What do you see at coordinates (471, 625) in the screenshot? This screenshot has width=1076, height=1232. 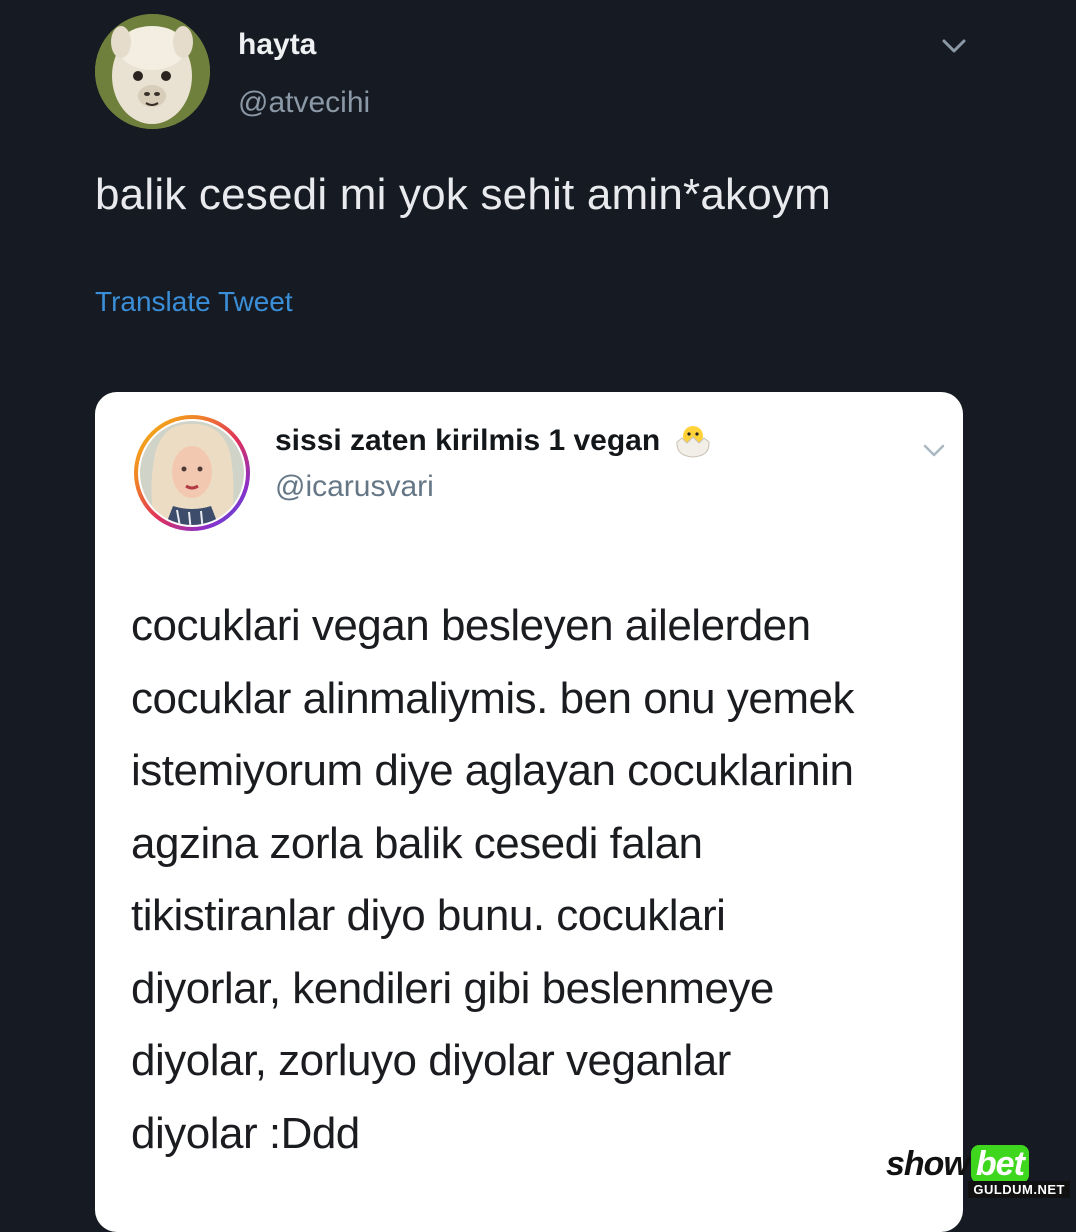 I see `text-line: cocuklari vegan besleyen ailelerden` at bounding box center [471, 625].